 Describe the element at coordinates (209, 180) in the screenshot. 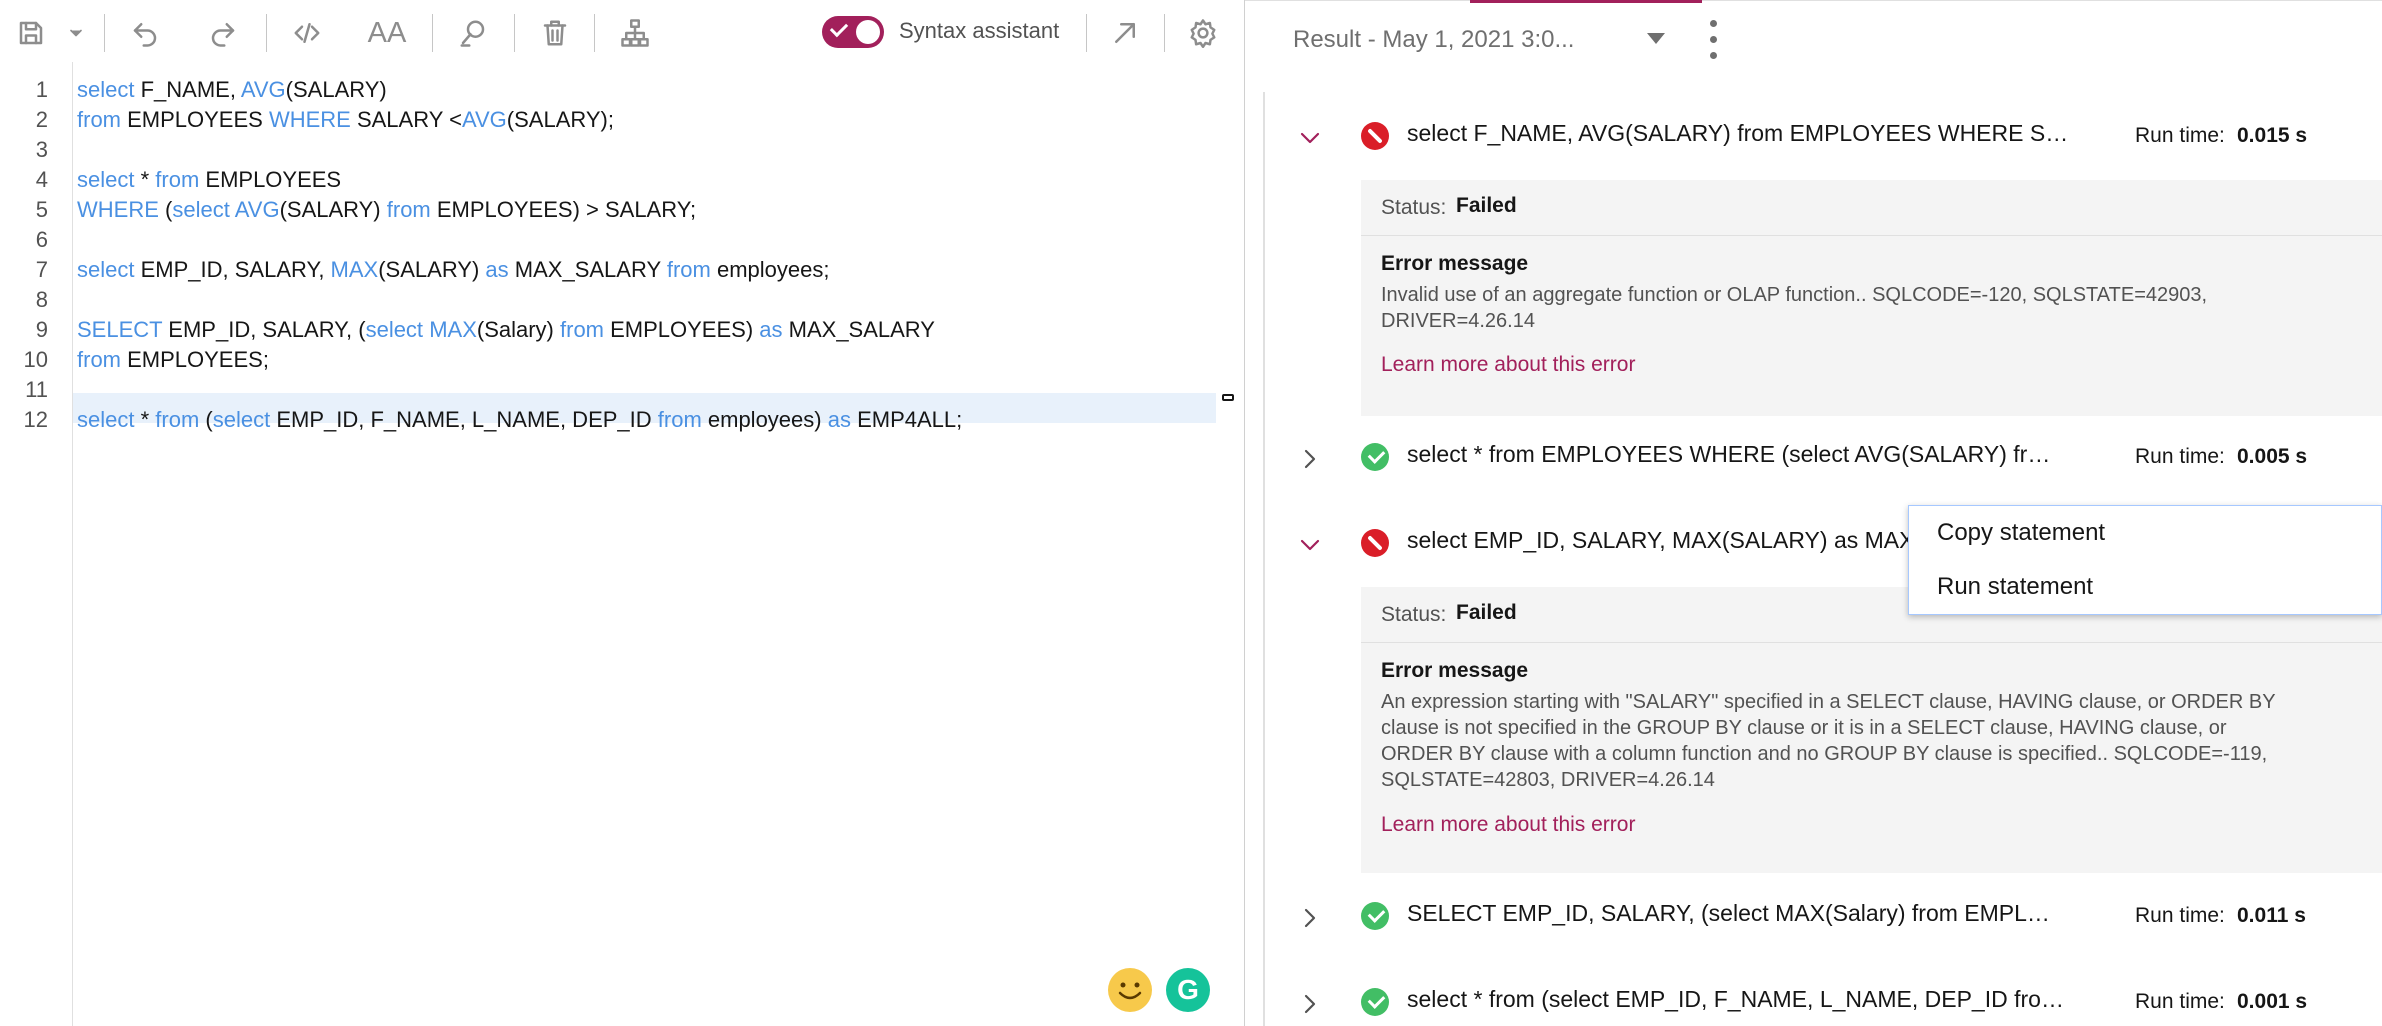

I see `code-line: select * from EMPLOYEES` at that location.